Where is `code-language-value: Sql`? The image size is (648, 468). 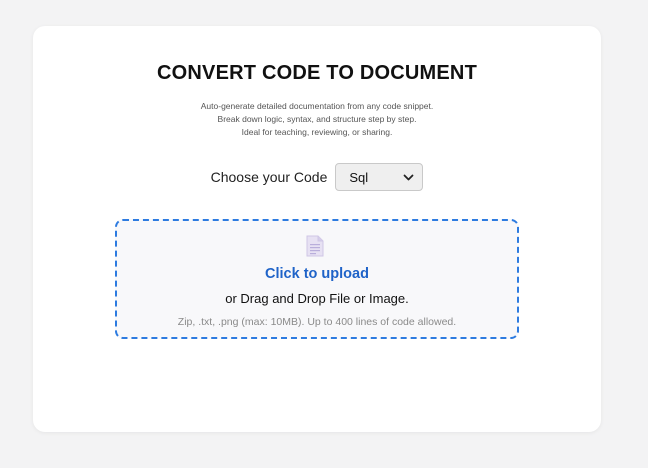
code-language-value: Sql is located at coordinates (359, 177).